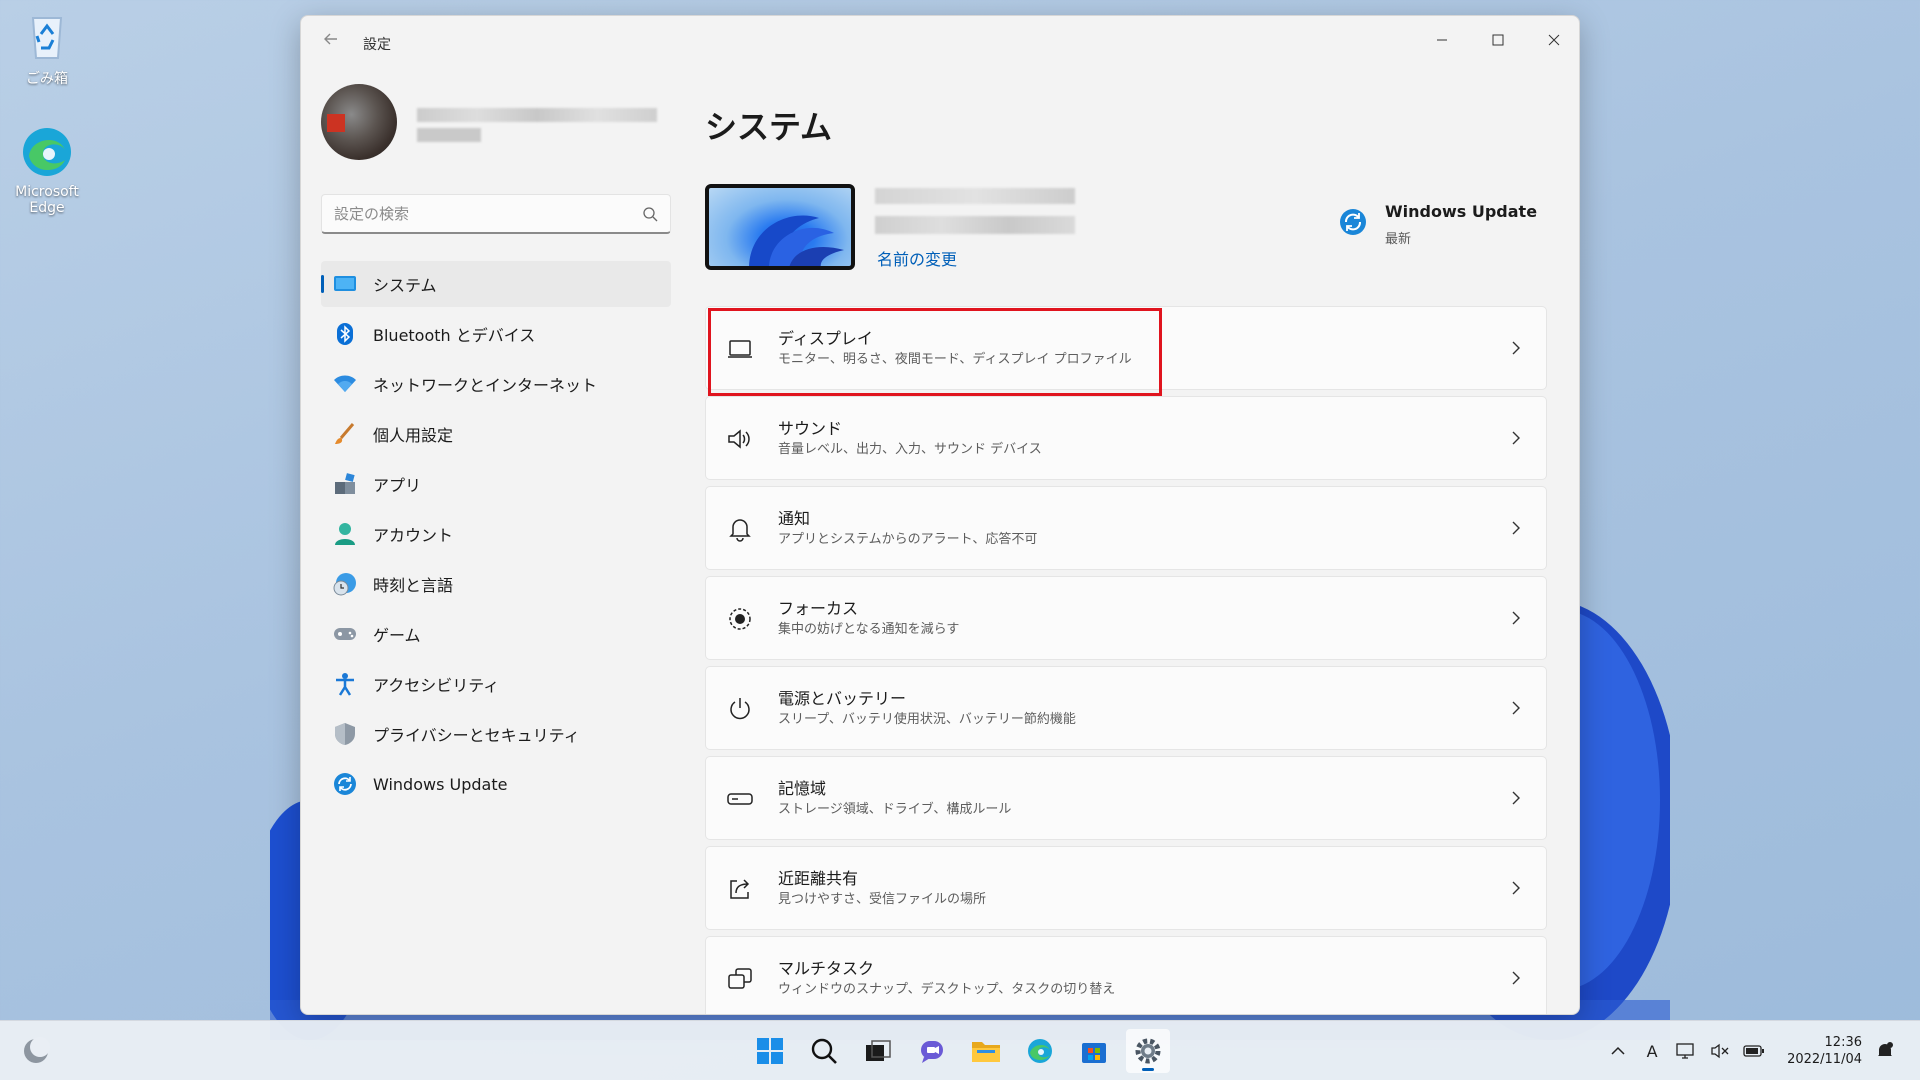 This screenshot has width=1920, height=1080. Describe the element at coordinates (1686, 1051) in the screenshot. I see `network-status` at that location.